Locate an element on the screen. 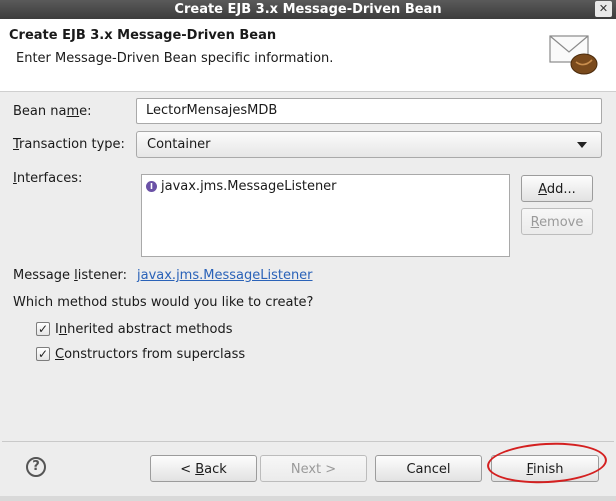 The image size is (616, 501). bean-name-label: Bean name: is located at coordinates (52, 111).